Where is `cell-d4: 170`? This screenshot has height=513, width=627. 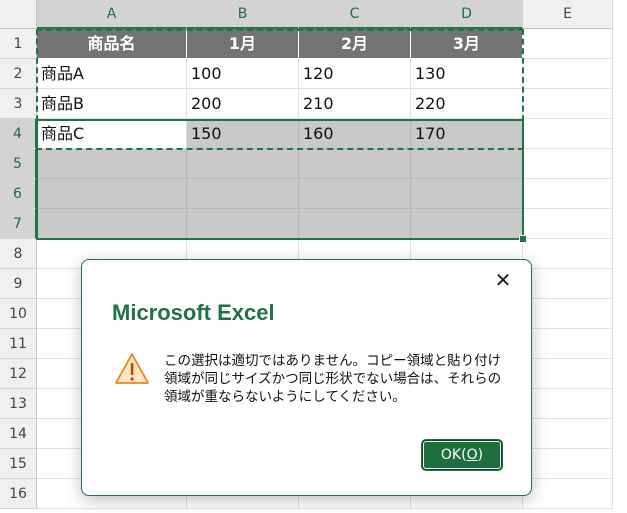
cell-d4: 170 is located at coordinates (467, 134).